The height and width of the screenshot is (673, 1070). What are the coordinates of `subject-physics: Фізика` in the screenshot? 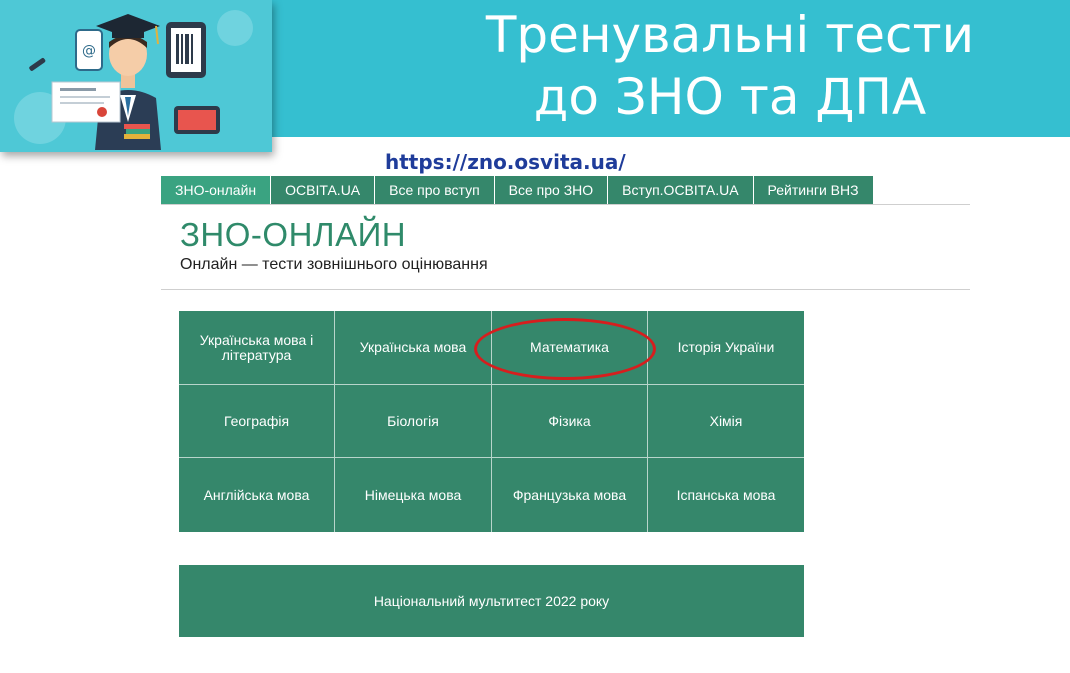 It's located at (570, 421).